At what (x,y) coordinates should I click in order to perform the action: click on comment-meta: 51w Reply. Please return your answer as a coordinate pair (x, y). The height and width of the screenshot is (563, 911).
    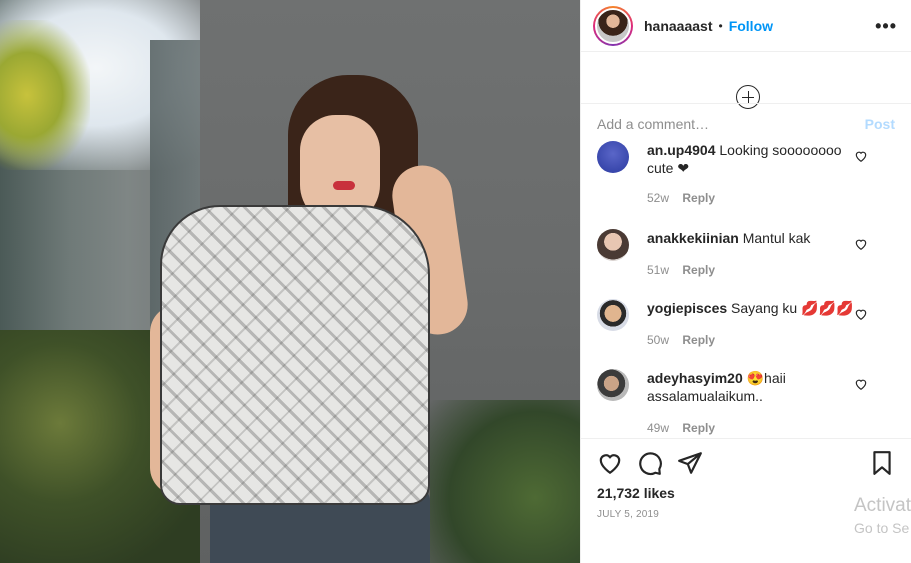
    Looking at the image, I should click on (686, 270).